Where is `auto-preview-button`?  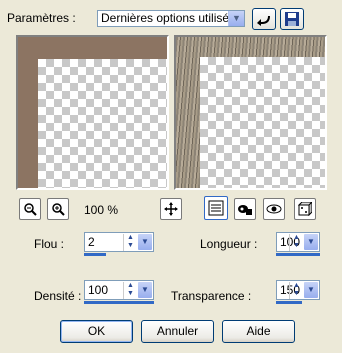
auto-preview-button is located at coordinates (274, 209).